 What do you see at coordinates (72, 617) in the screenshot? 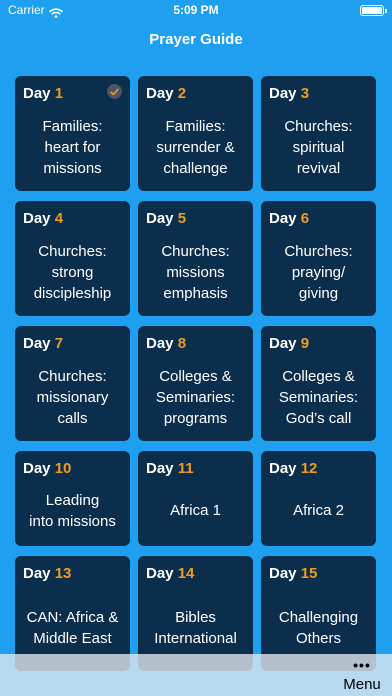
I see `day-topic-line: CAN: Africa &` at bounding box center [72, 617].